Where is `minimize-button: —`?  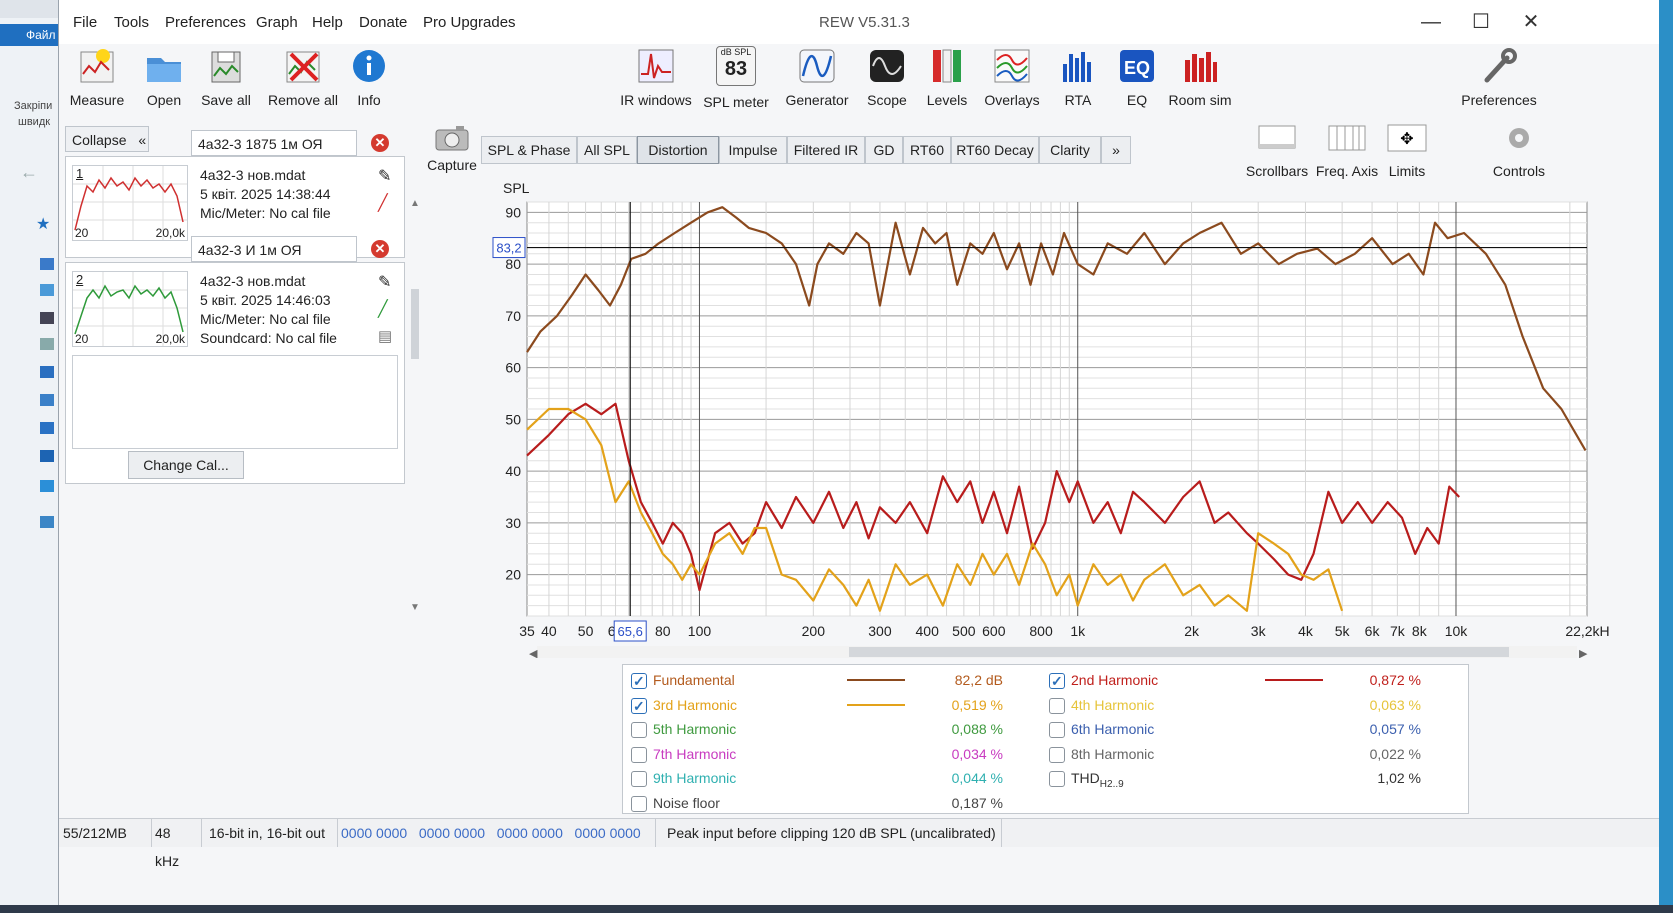
minimize-button: — is located at coordinates (1431, 22).